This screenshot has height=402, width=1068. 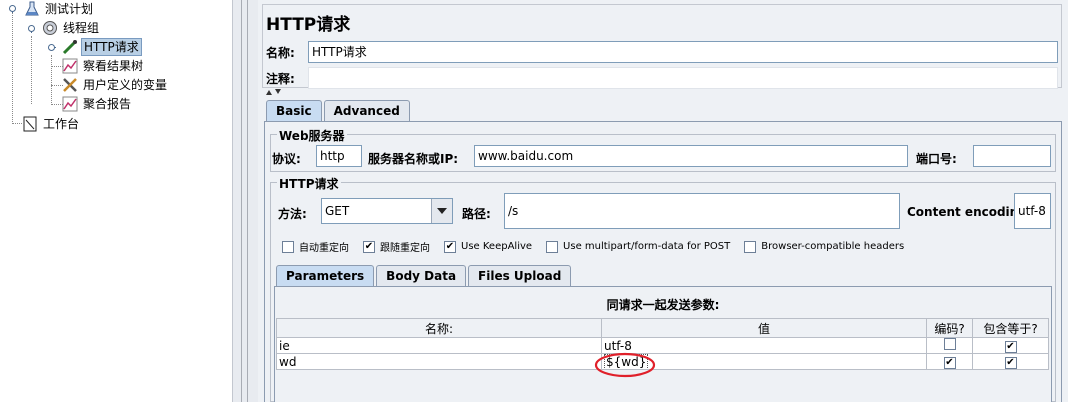 I want to click on page-title: HTTP请求, so click(x=308, y=25).